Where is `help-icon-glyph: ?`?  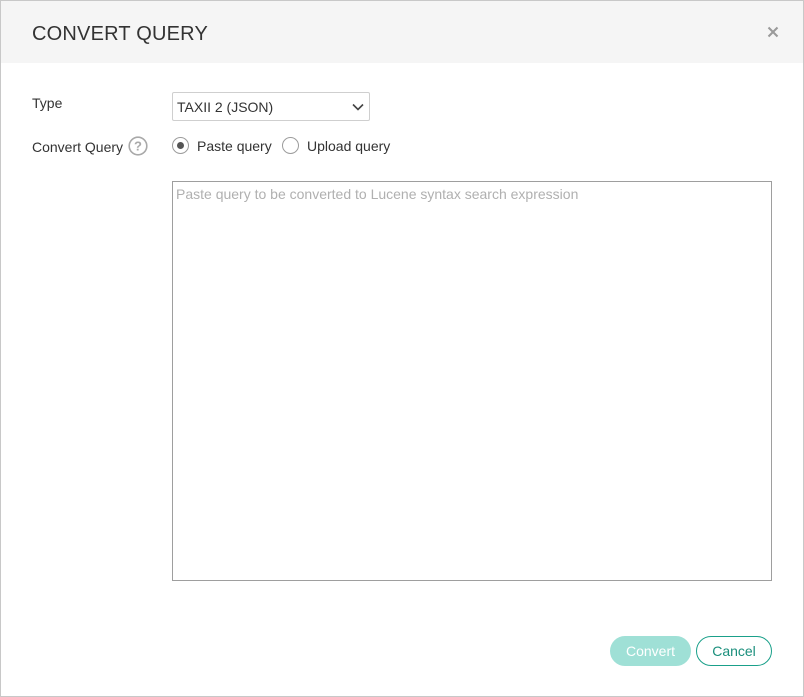
help-icon-glyph: ? is located at coordinates (138, 146).